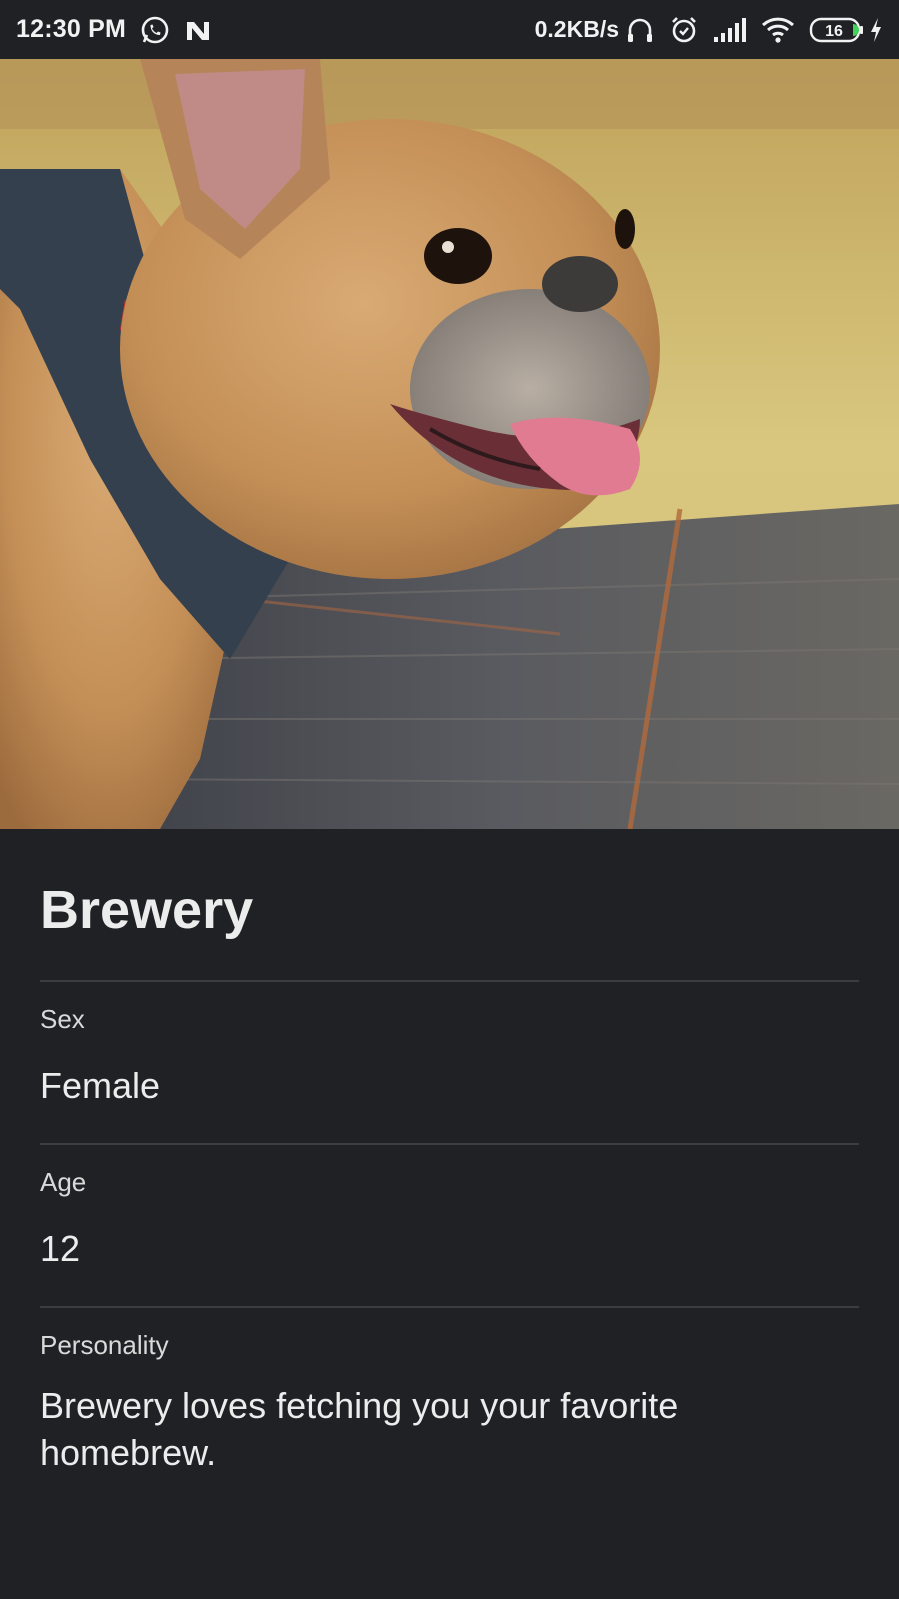 This screenshot has width=899, height=1599. Describe the element at coordinates (63, 1182) in the screenshot. I see `age-label: Age` at that location.